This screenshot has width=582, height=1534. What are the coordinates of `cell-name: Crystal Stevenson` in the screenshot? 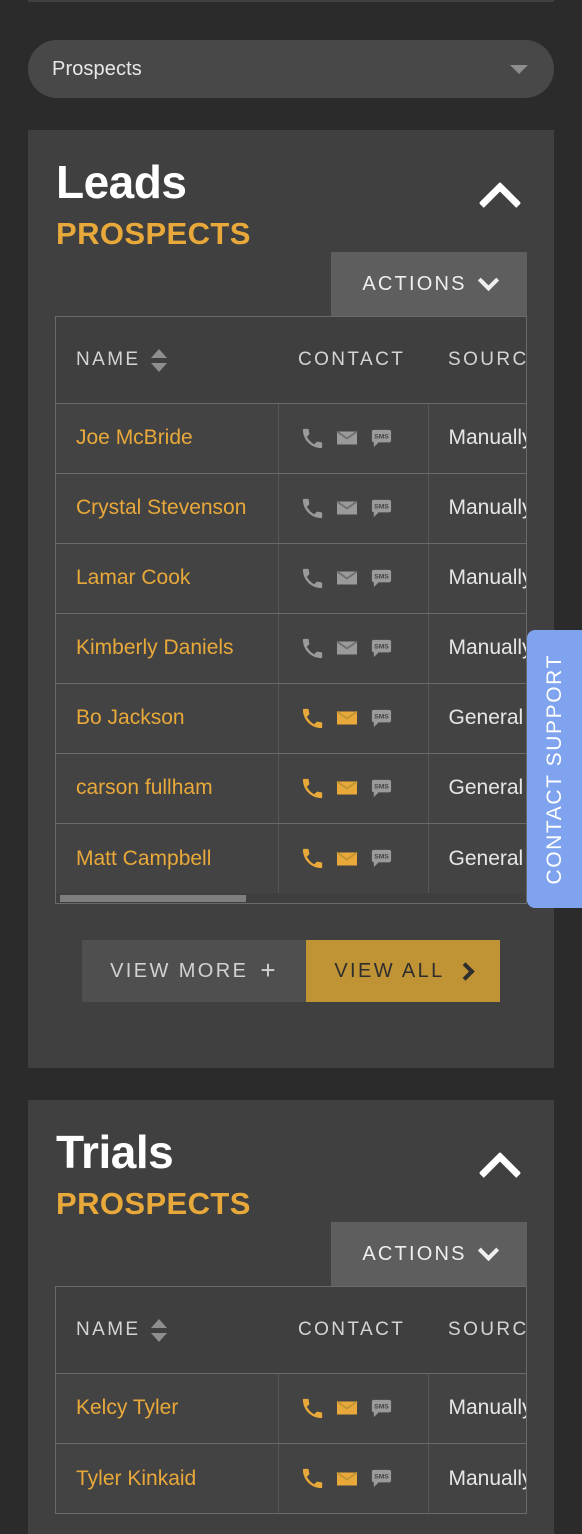 It's located at (167, 508).